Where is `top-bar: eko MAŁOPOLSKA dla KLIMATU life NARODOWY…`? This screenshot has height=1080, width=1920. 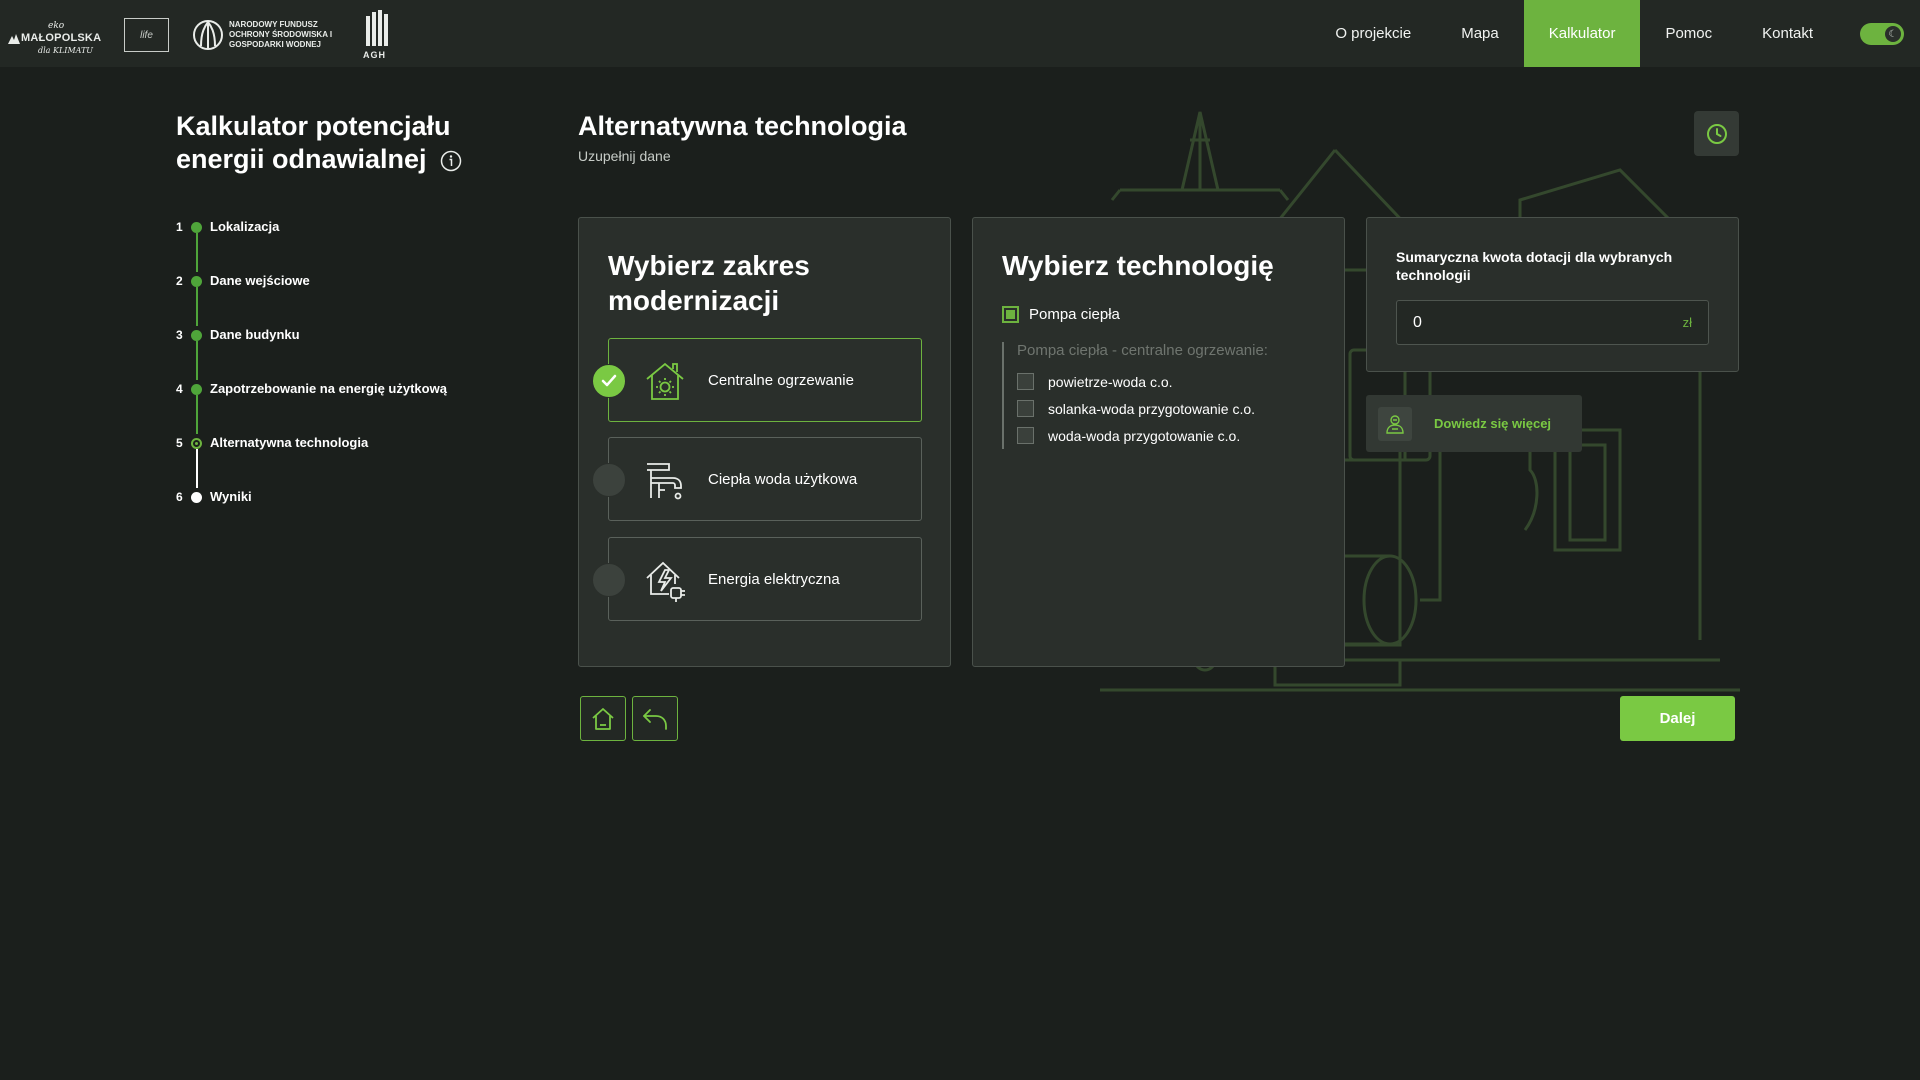
top-bar: eko MAŁOPOLSKA dla KLIMATU life NARODOWY… is located at coordinates (960, 33).